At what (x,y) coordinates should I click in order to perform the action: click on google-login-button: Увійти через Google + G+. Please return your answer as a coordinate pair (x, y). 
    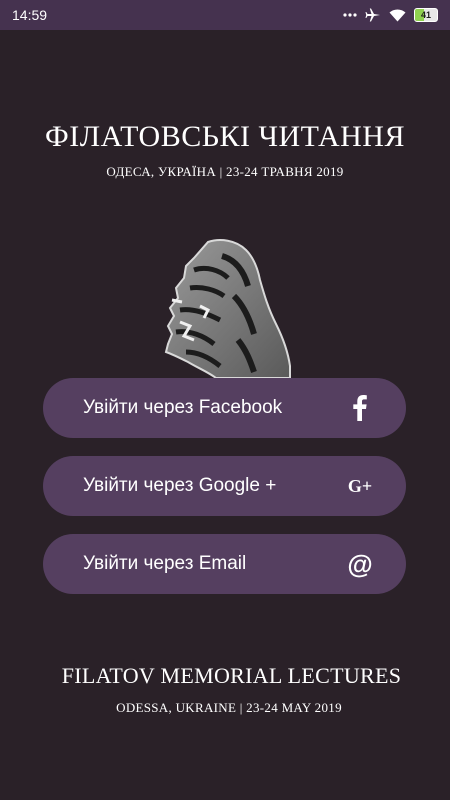
    Looking at the image, I should click on (224, 486).